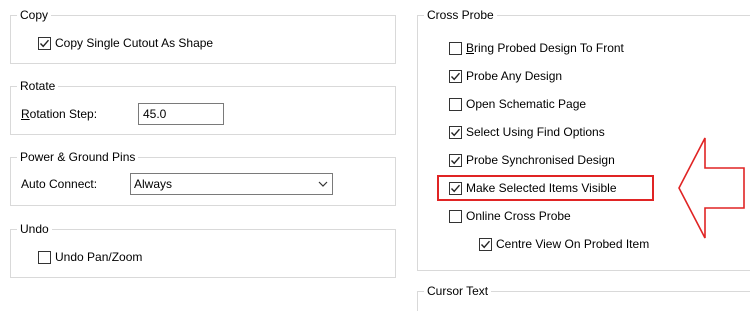  Describe the element at coordinates (34, 15) in the screenshot. I see `copy-group-title: Copy` at that location.